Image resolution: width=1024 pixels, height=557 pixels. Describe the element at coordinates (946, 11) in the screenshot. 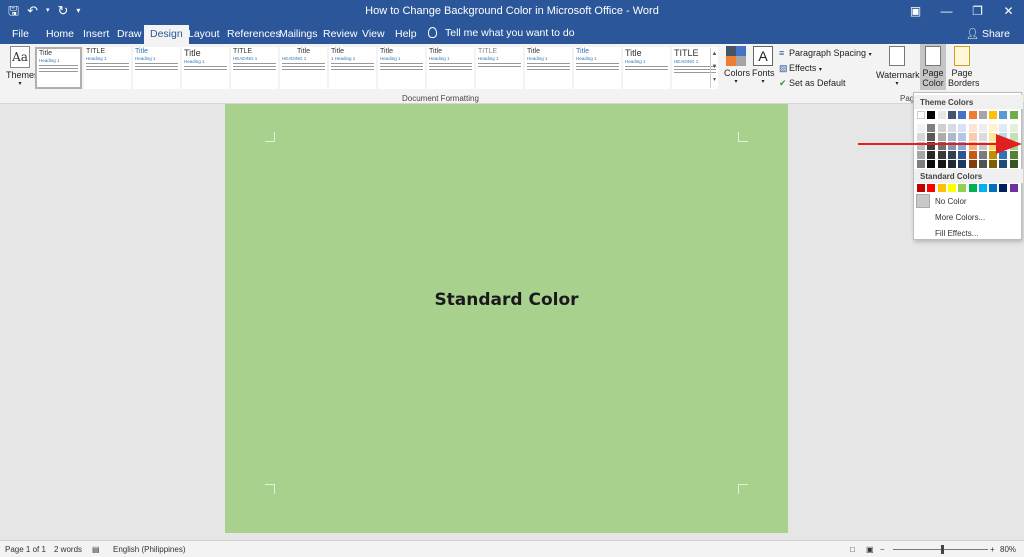

I see `minimize-icon: —` at that location.